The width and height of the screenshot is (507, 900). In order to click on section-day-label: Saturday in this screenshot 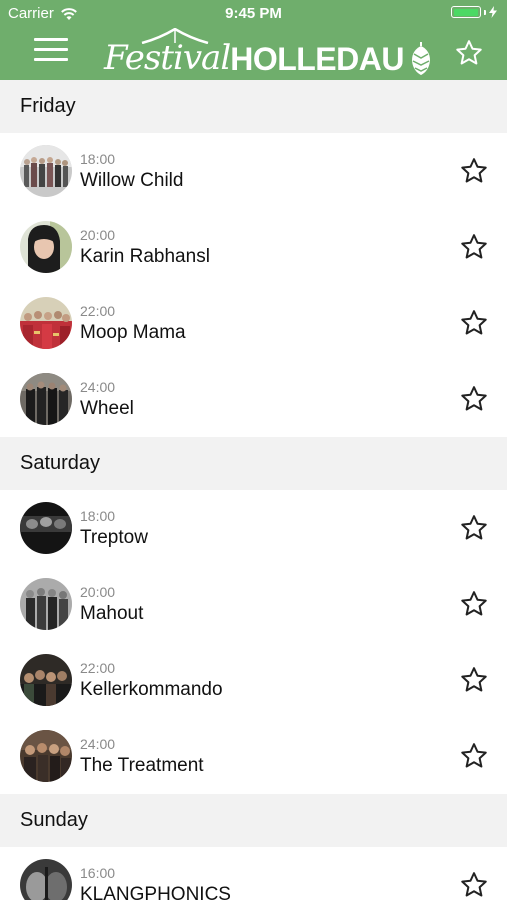, I will do `click(60, 463)`.